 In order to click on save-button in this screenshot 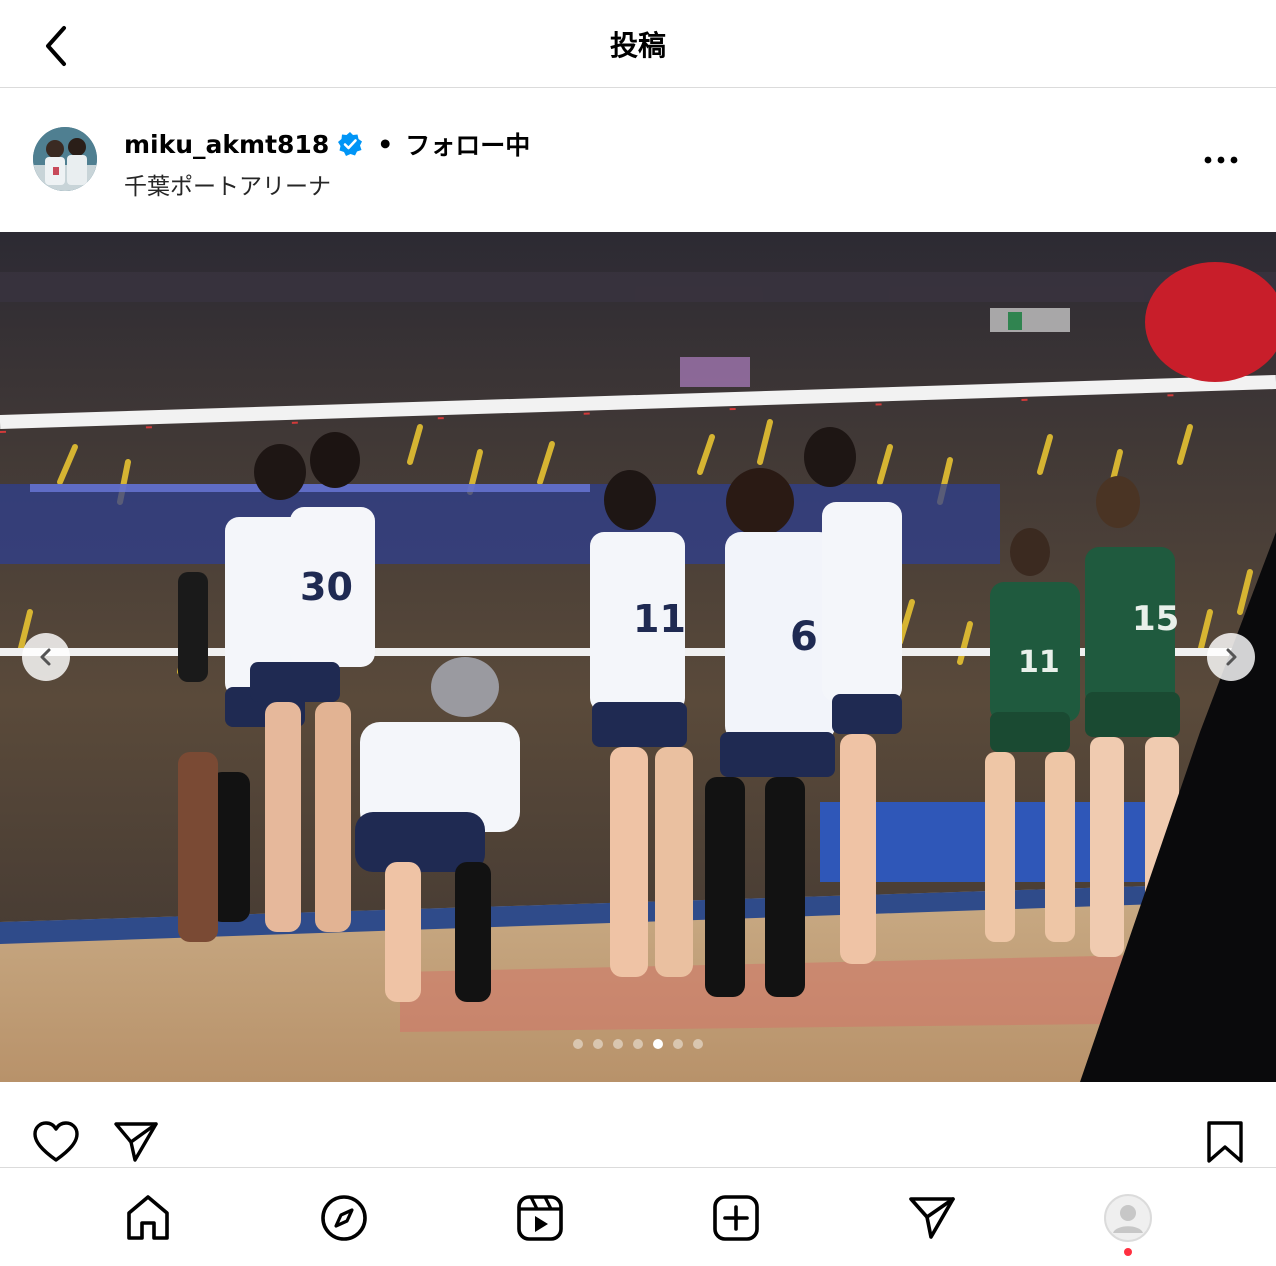, I will do `click(1225, 1142)`.